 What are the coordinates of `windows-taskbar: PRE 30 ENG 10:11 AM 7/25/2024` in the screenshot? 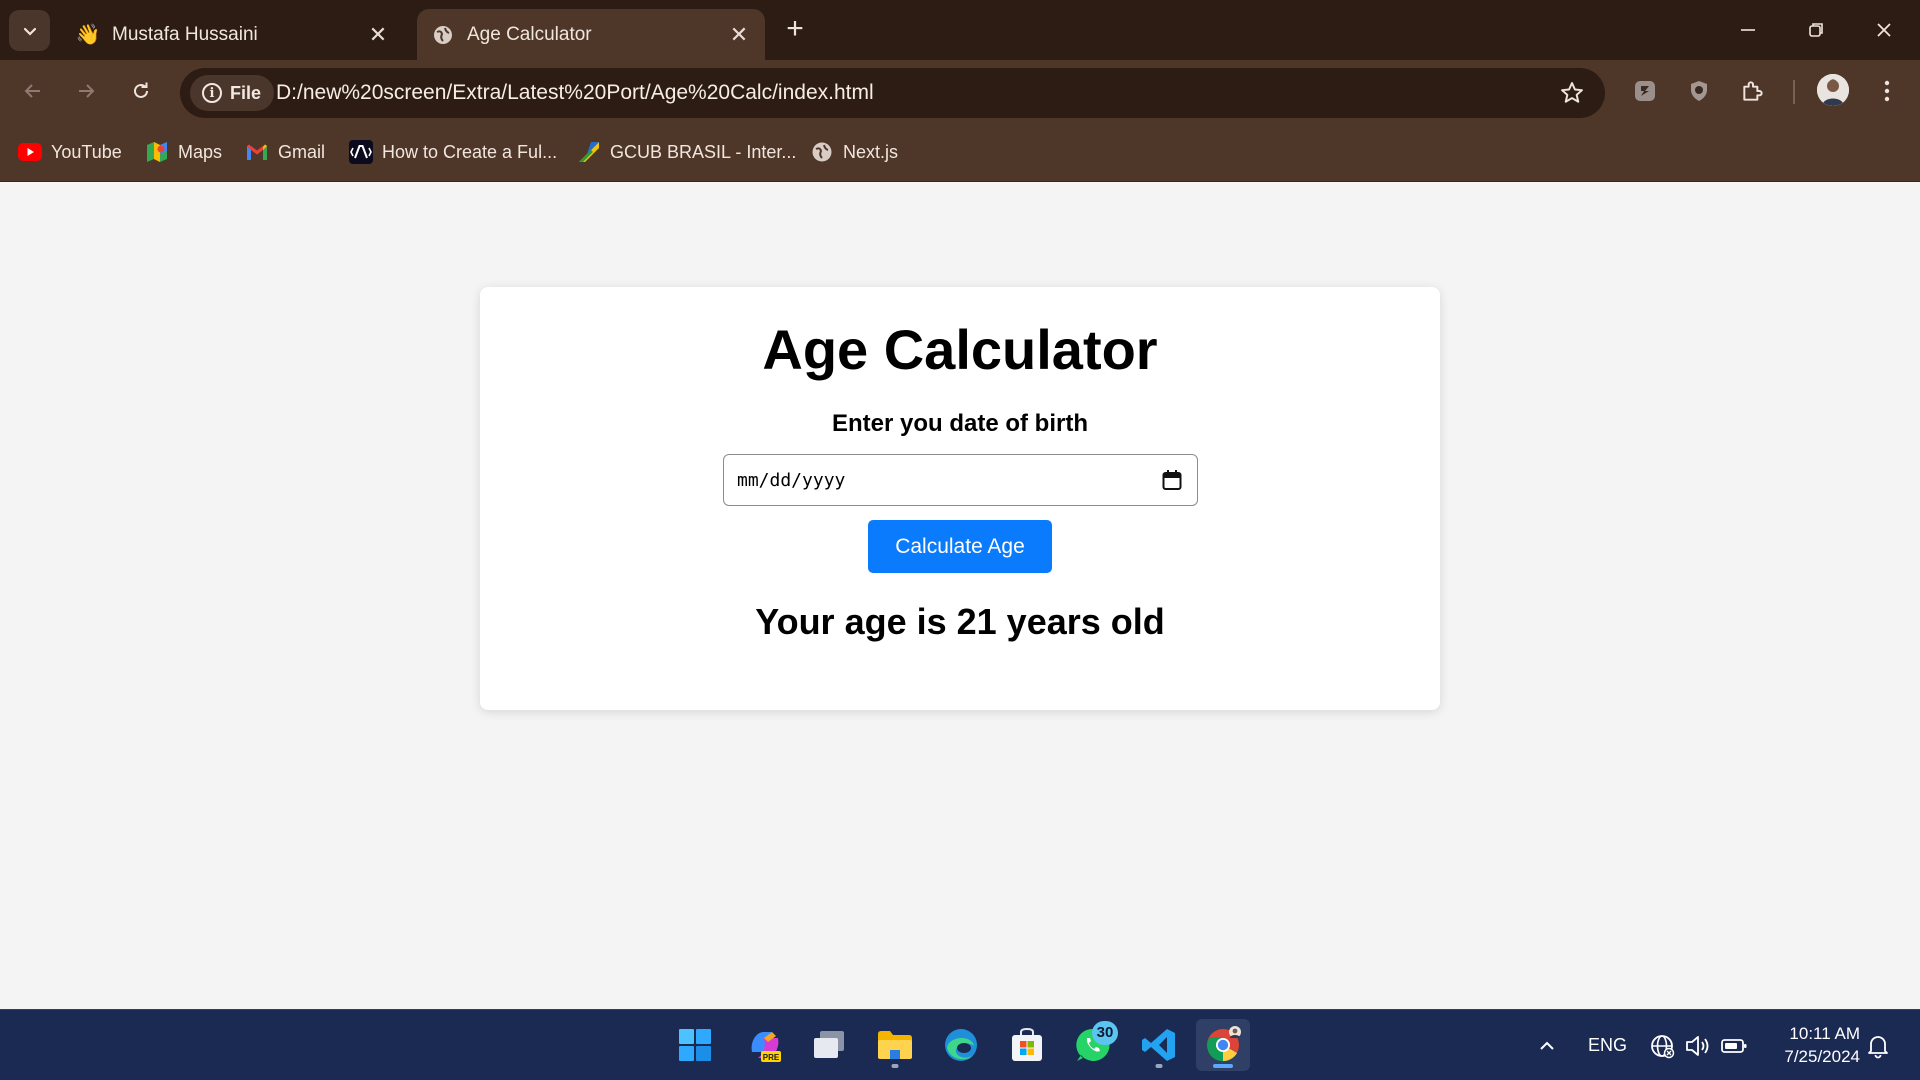 It's located at (960, 1044).